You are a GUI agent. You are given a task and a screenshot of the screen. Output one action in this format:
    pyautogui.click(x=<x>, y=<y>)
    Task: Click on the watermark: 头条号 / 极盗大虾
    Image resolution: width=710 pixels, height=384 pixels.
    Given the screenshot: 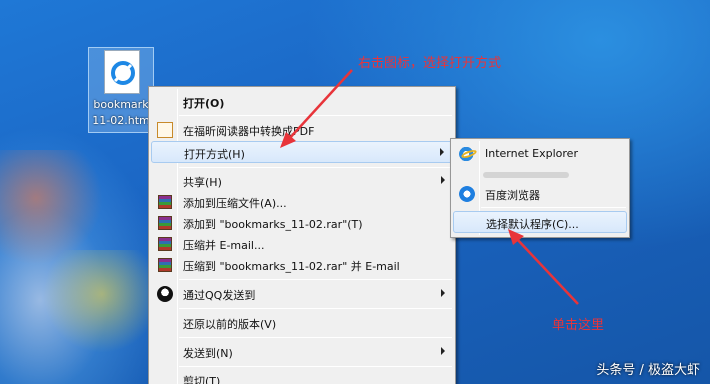 What is the action you would take?
    pyautogui.click(x=648, y=370)
    